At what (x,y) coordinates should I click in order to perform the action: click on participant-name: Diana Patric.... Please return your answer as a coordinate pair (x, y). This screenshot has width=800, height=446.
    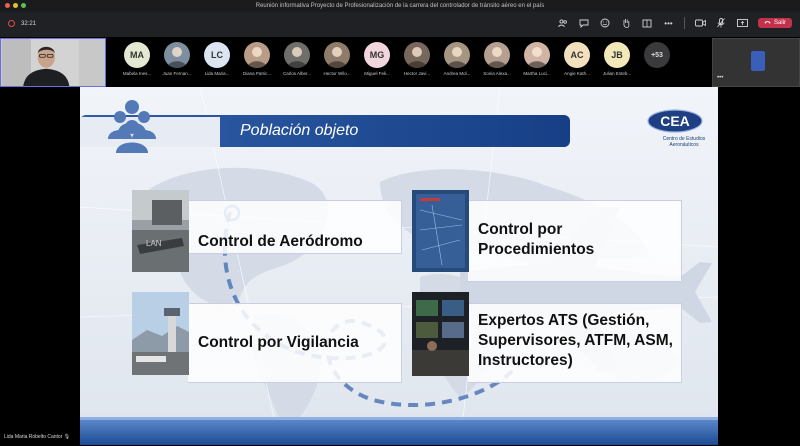
    Looking at the image, I should click on (257, 73).